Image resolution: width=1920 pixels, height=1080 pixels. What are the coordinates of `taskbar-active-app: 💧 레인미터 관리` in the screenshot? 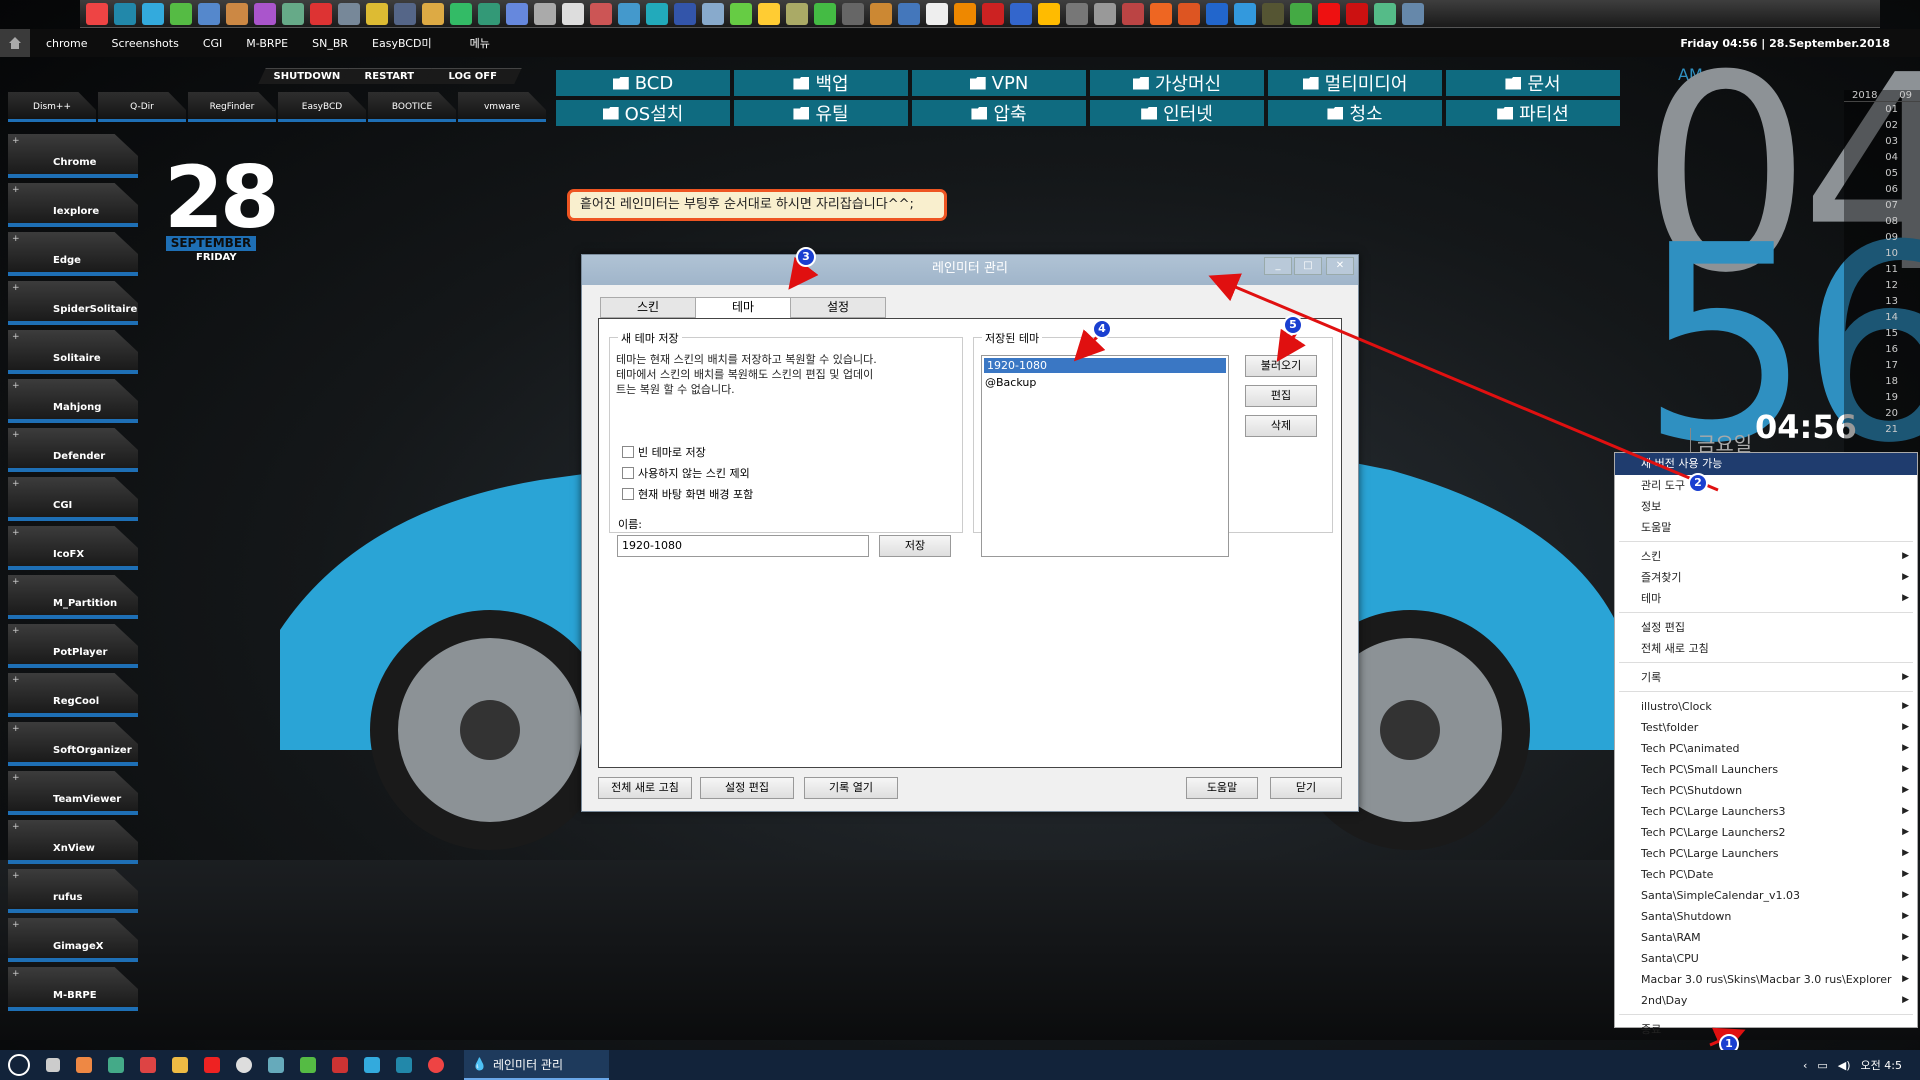 It's located at (536, 1065).